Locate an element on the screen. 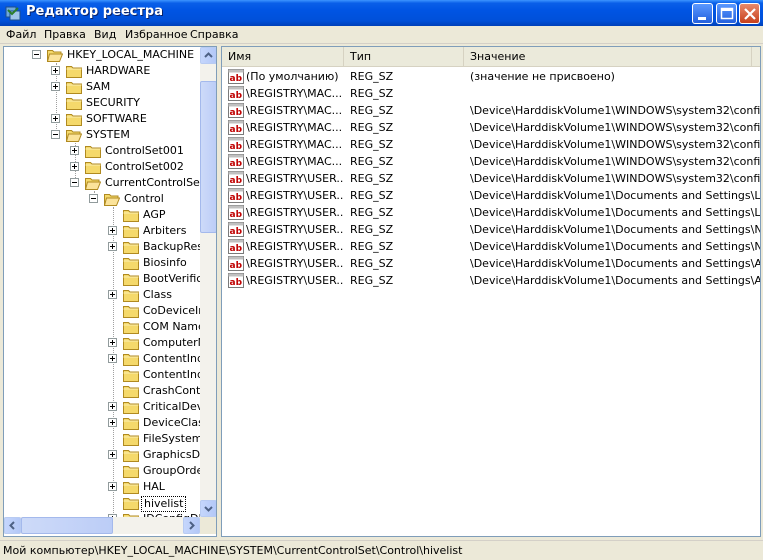  scroll-thumb is located at coordinates (208, 157).